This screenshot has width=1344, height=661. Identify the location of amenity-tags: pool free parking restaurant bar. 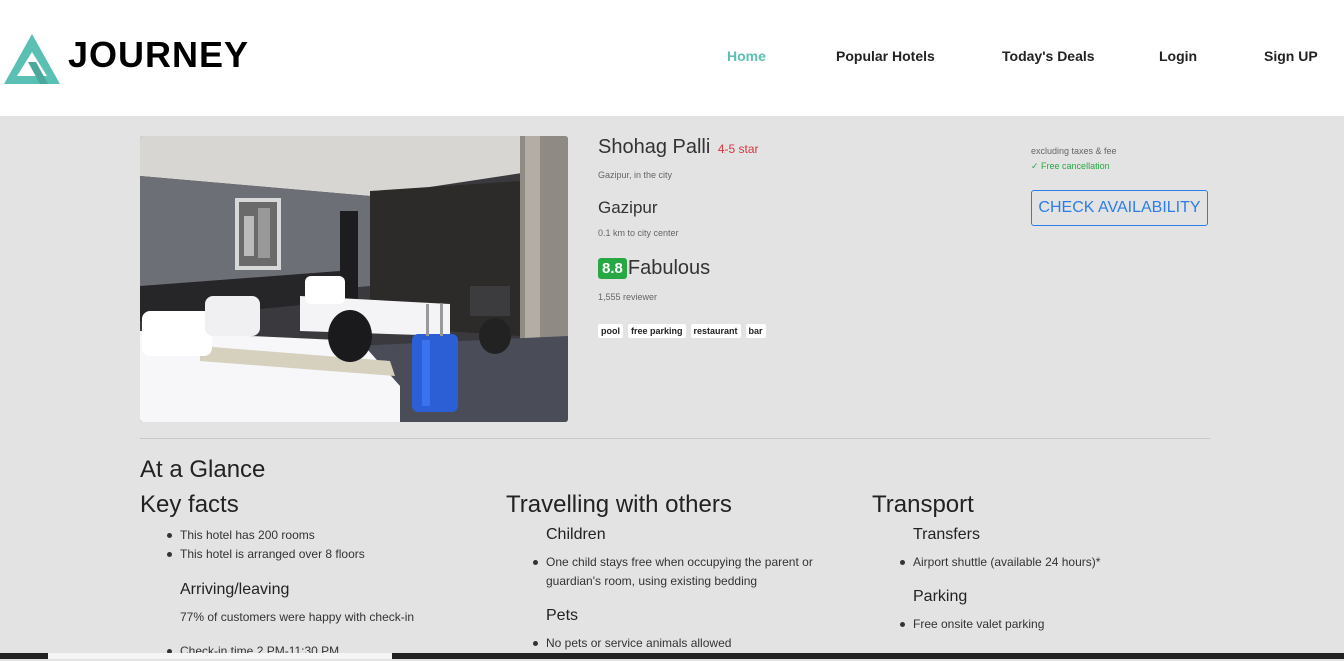
(682, 331).